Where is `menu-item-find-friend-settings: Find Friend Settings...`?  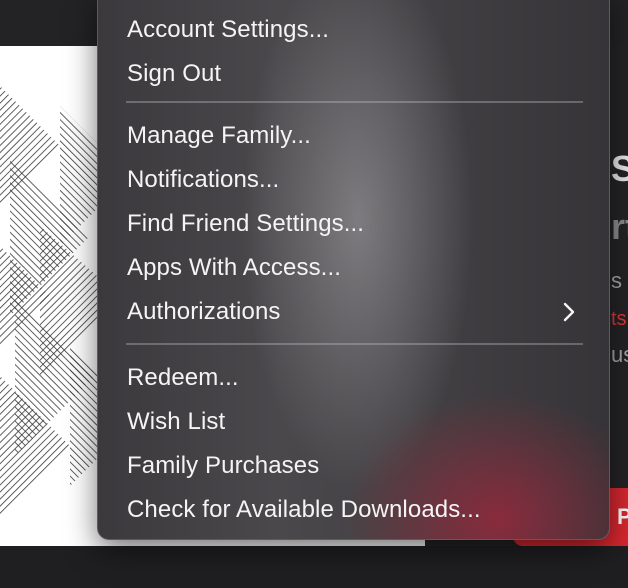 menu-item-find-friend-settings: Find Friend Settings... is located at coordinates (353, 224).